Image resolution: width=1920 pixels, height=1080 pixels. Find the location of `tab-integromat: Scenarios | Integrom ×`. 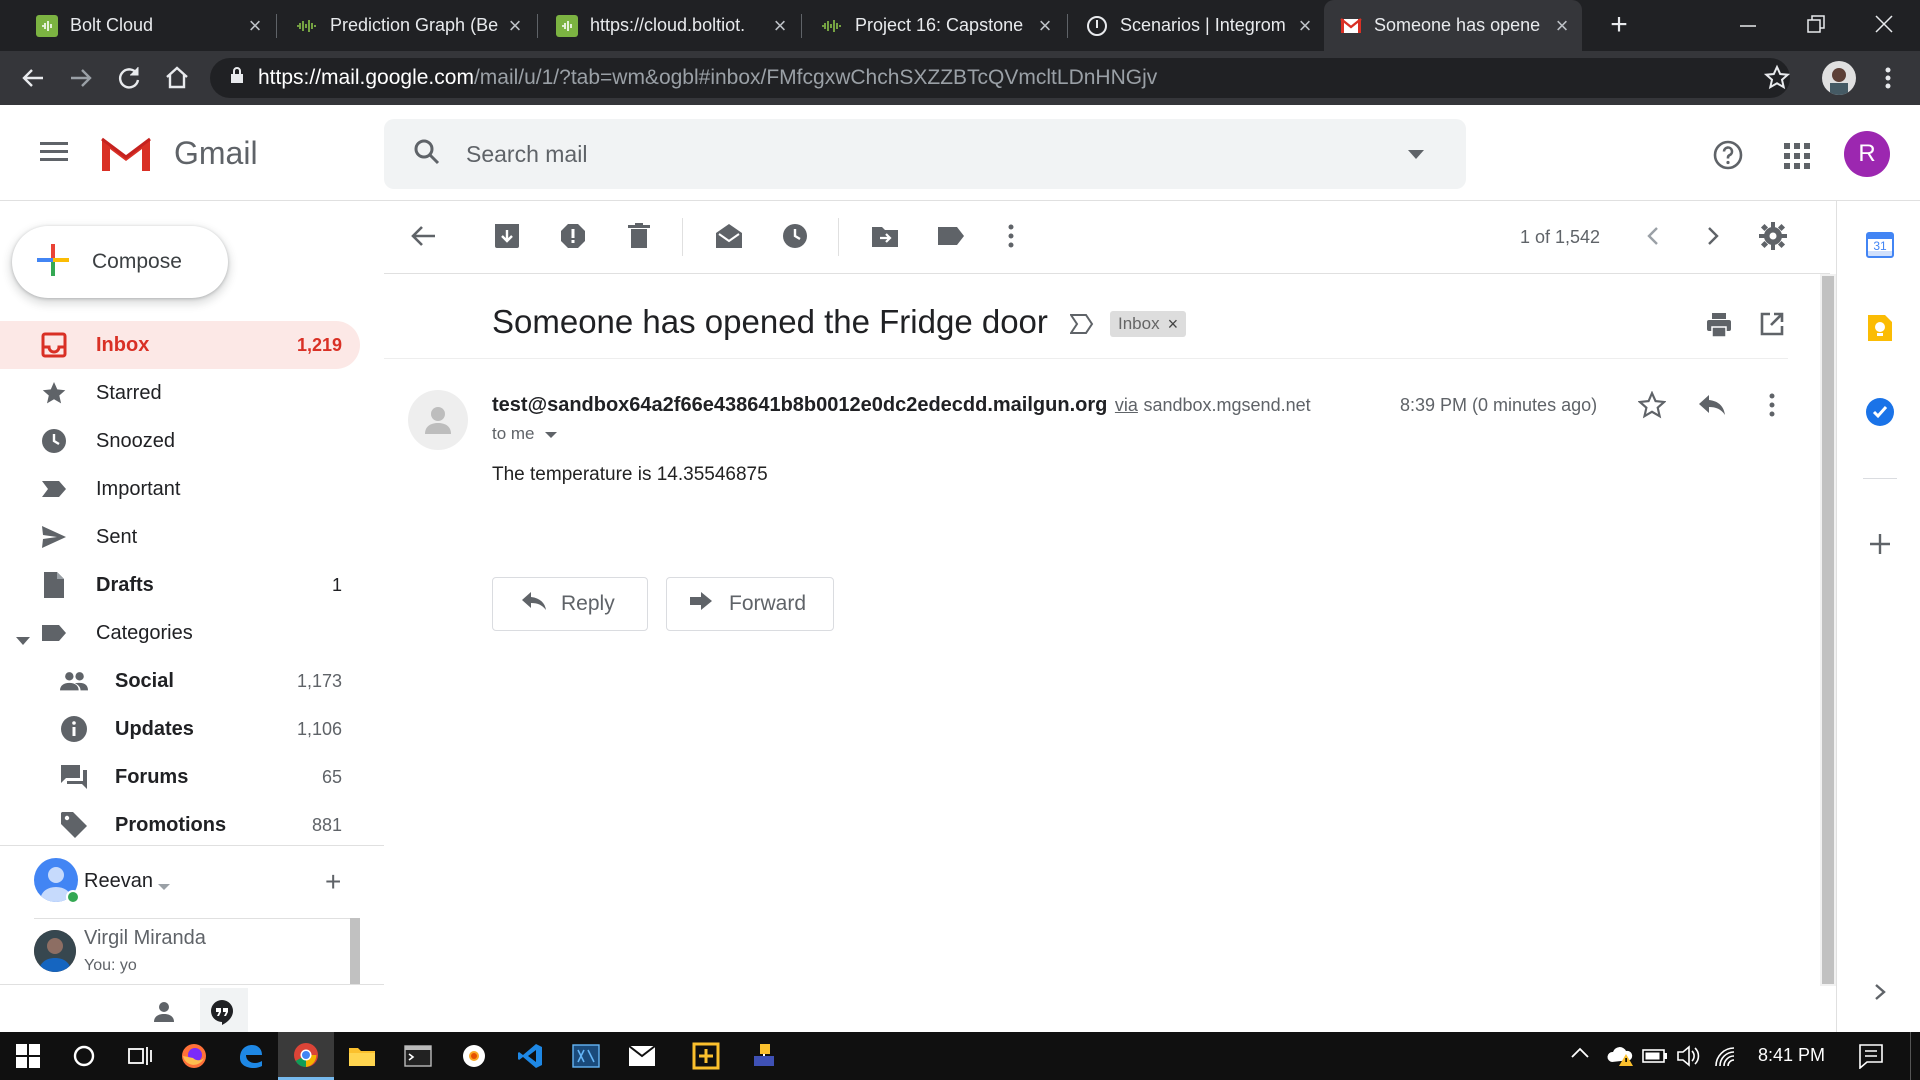

tab-integromat: Scenarios | Integrom × is located at coordinates (1197, 25).